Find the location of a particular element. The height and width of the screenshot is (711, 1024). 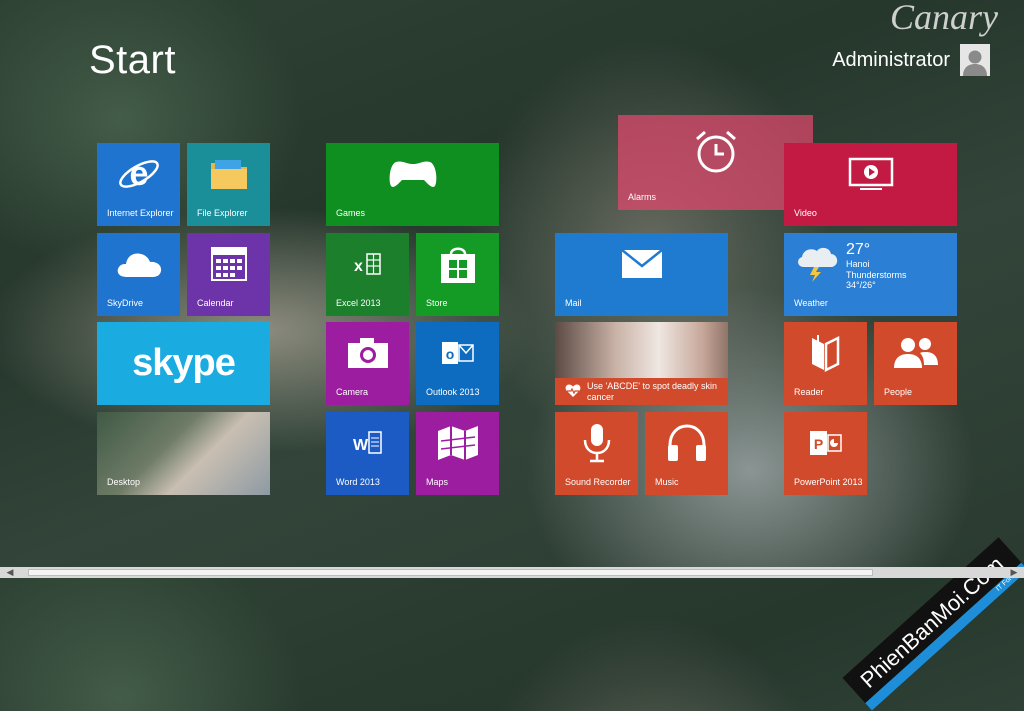

avatar is located at coordinates (975, 60).